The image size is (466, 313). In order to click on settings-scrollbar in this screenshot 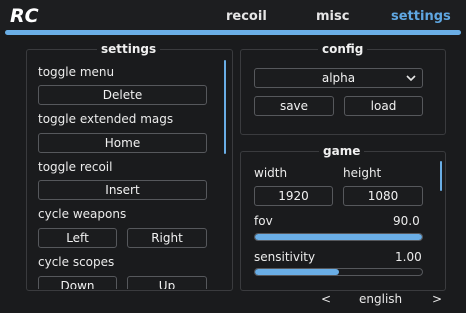, I will do `click(225, 107)`.